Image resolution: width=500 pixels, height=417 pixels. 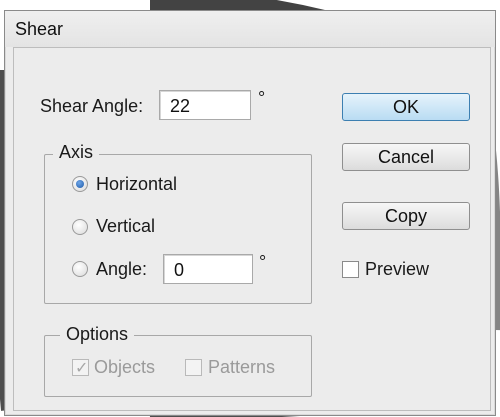 What do you see at coordinates (39, 29) in the screenshot?
I see `dialog-title: Shear` at bounding box center [39, 29].